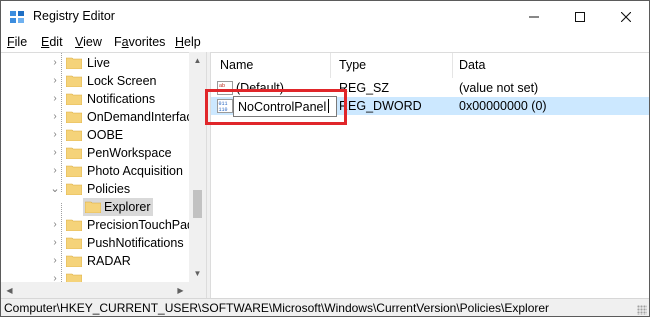 The image size is (650, 317). I want to click on tree-item-label: Live, so click(98, 63).